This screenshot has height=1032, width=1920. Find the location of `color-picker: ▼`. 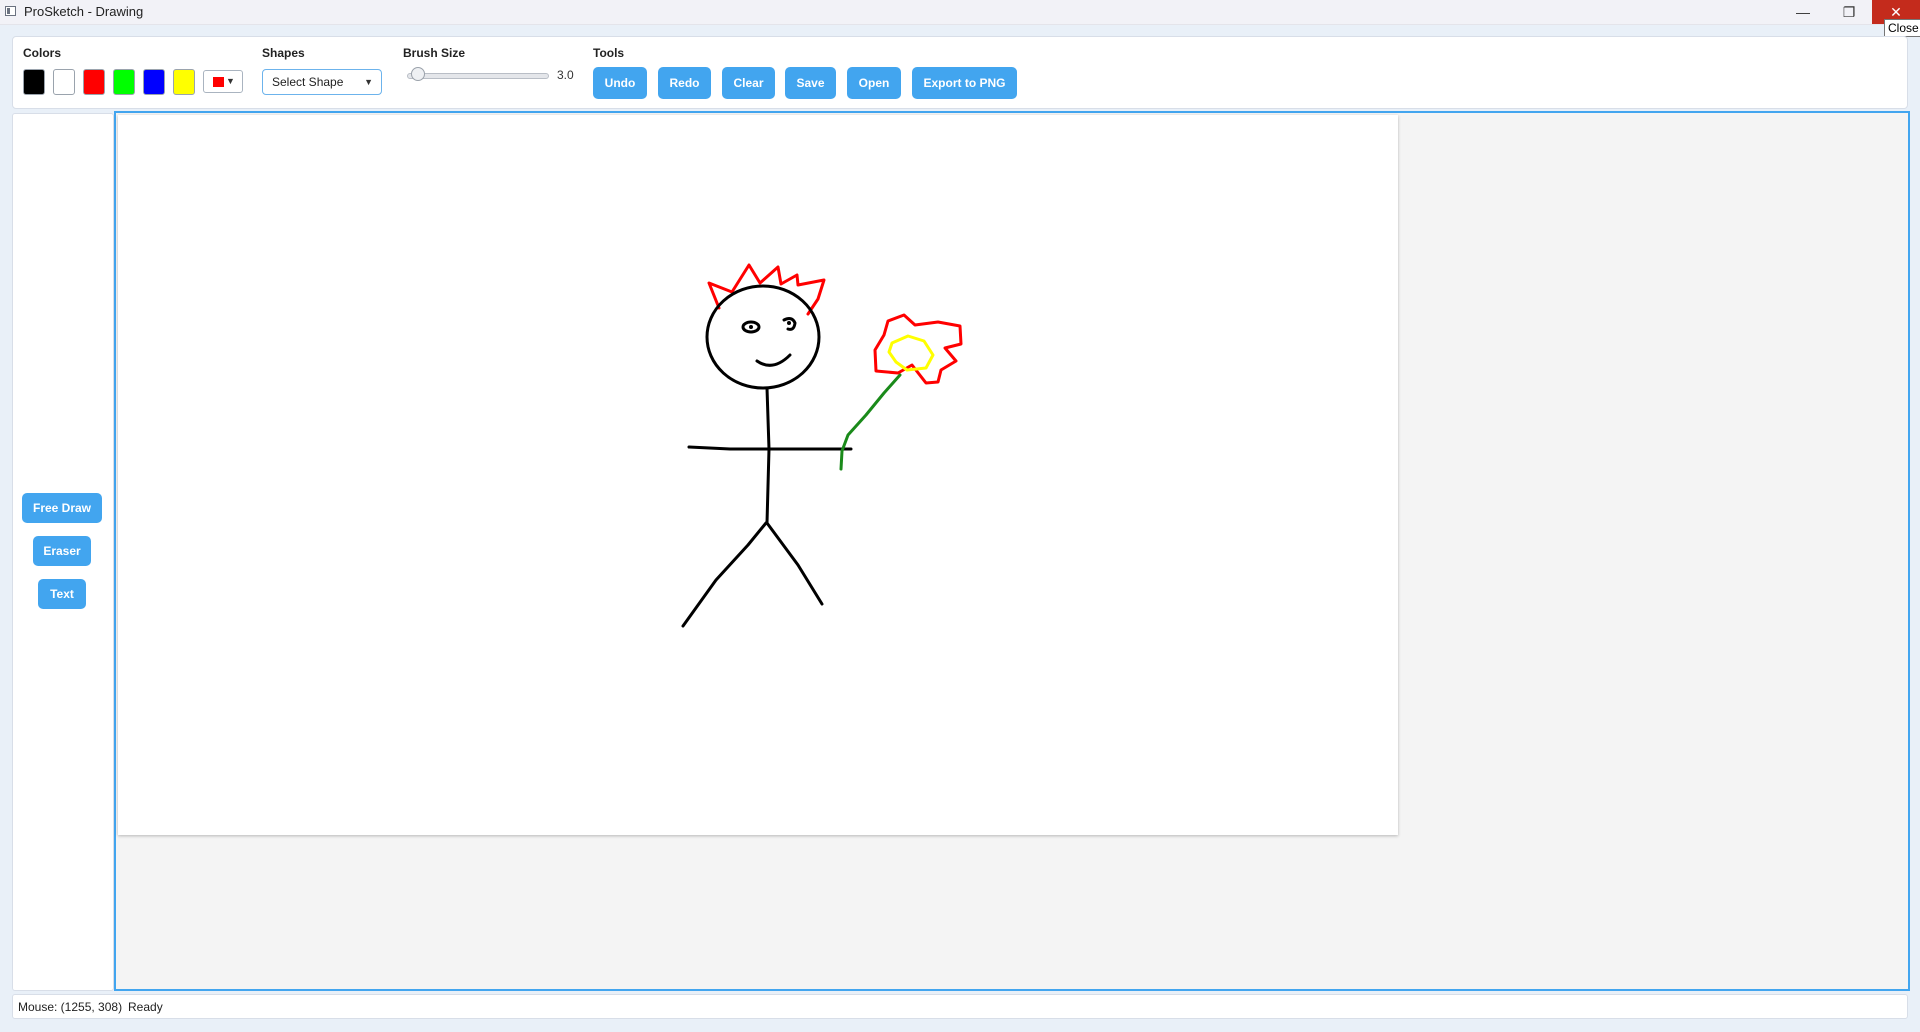

color-picker: ▼ is located at coordinates (223, 81).